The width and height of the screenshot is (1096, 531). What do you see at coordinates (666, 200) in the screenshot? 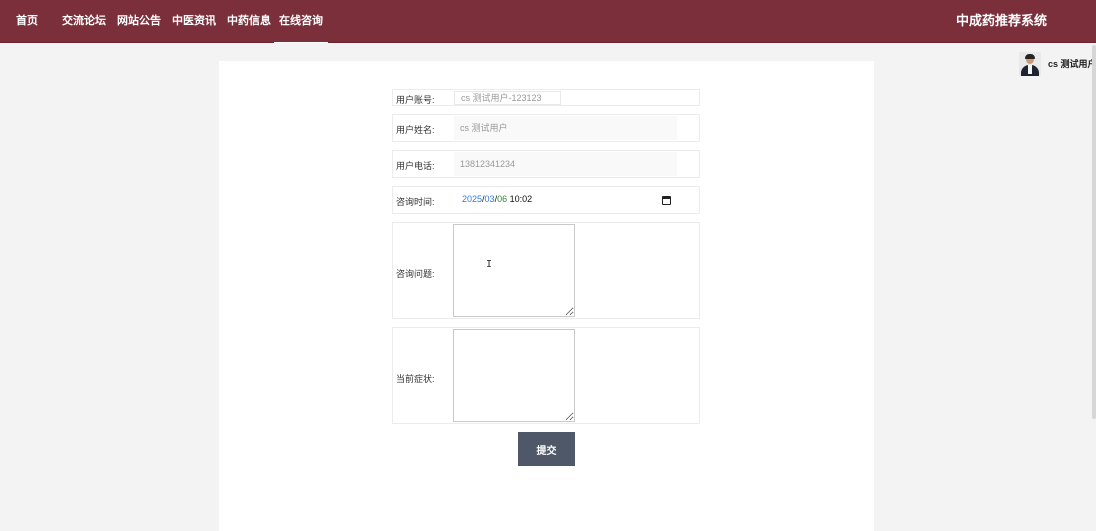
I see `calendar-icon` at bounding box center [666, 200].